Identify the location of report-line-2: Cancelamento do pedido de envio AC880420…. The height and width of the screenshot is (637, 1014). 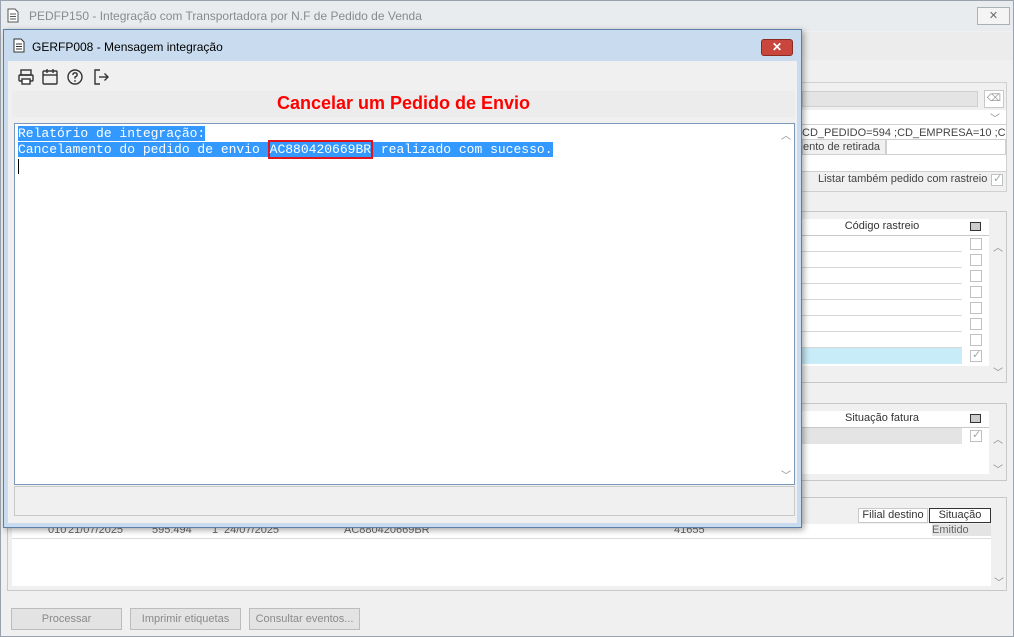
(285, 149).